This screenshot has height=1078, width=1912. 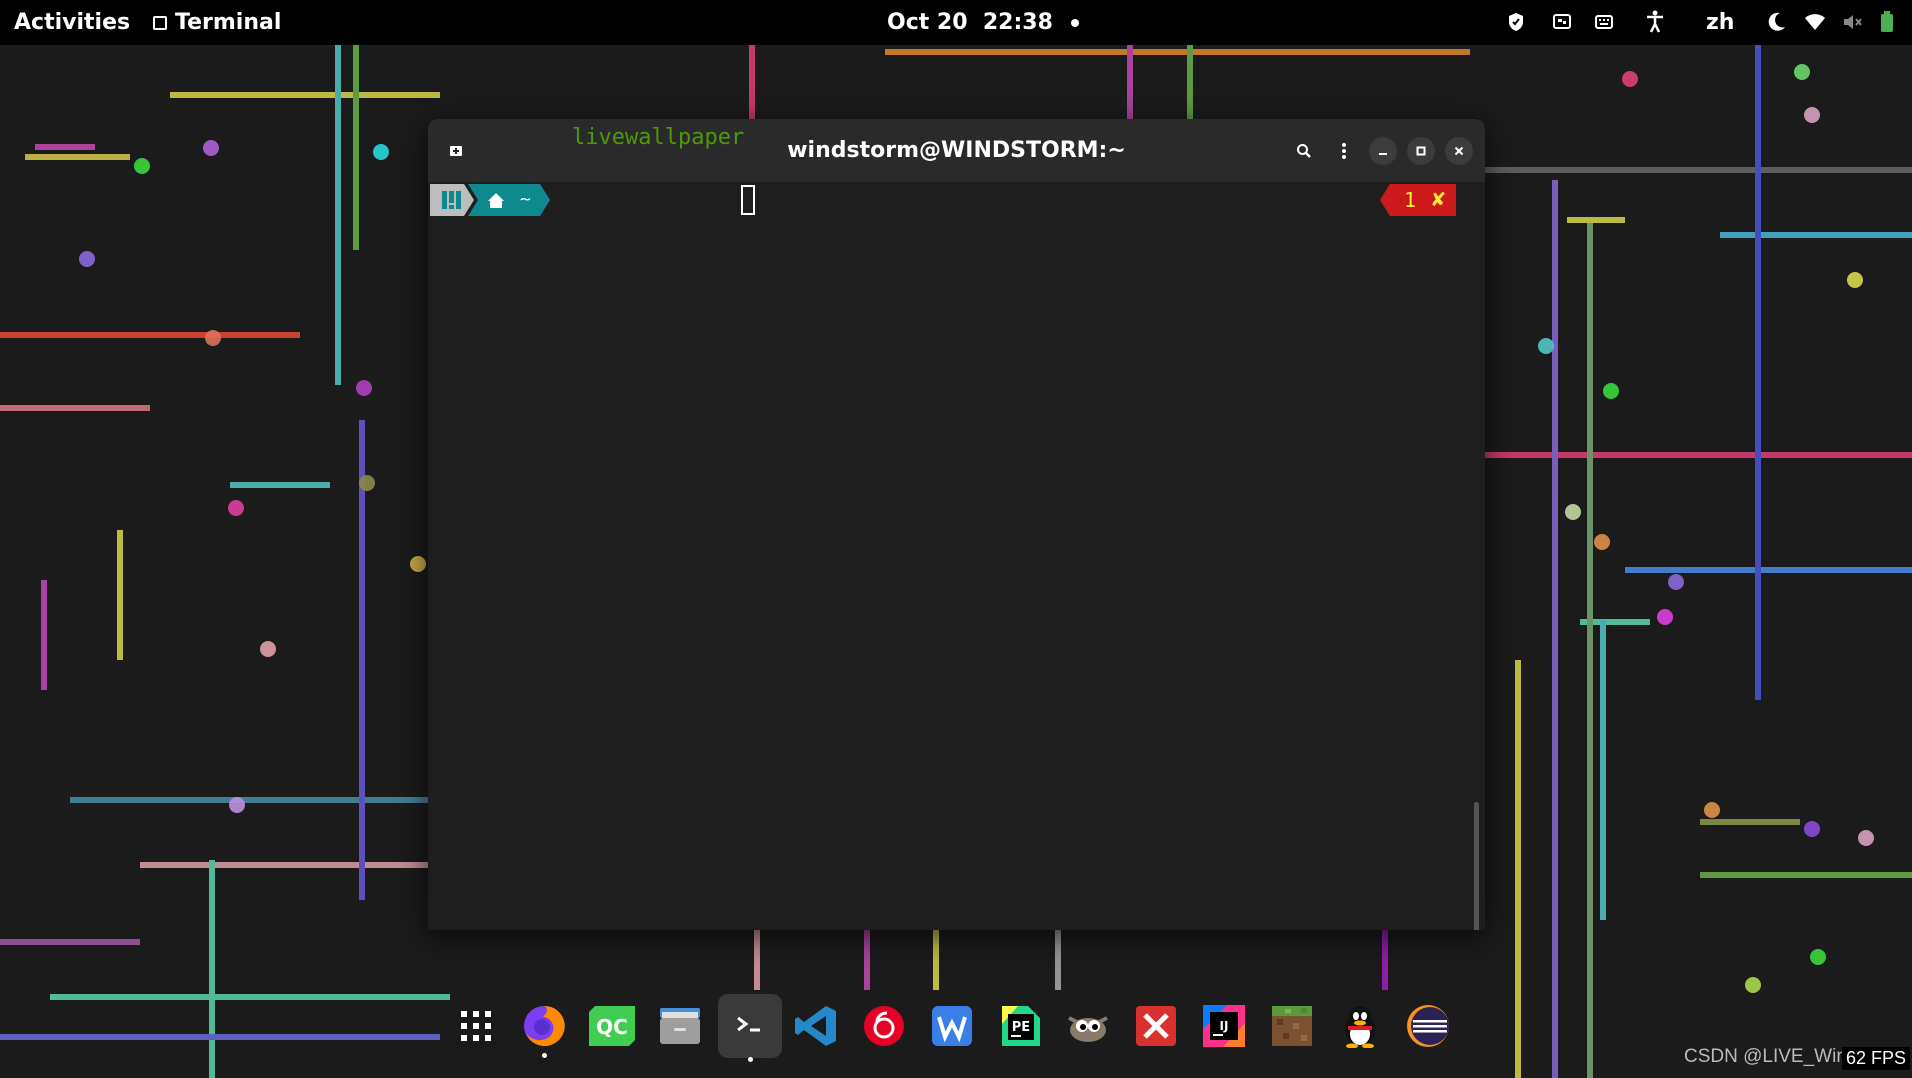 I want to click on intellij-idea-icon: IJ, so click(x=1224, y=1026).